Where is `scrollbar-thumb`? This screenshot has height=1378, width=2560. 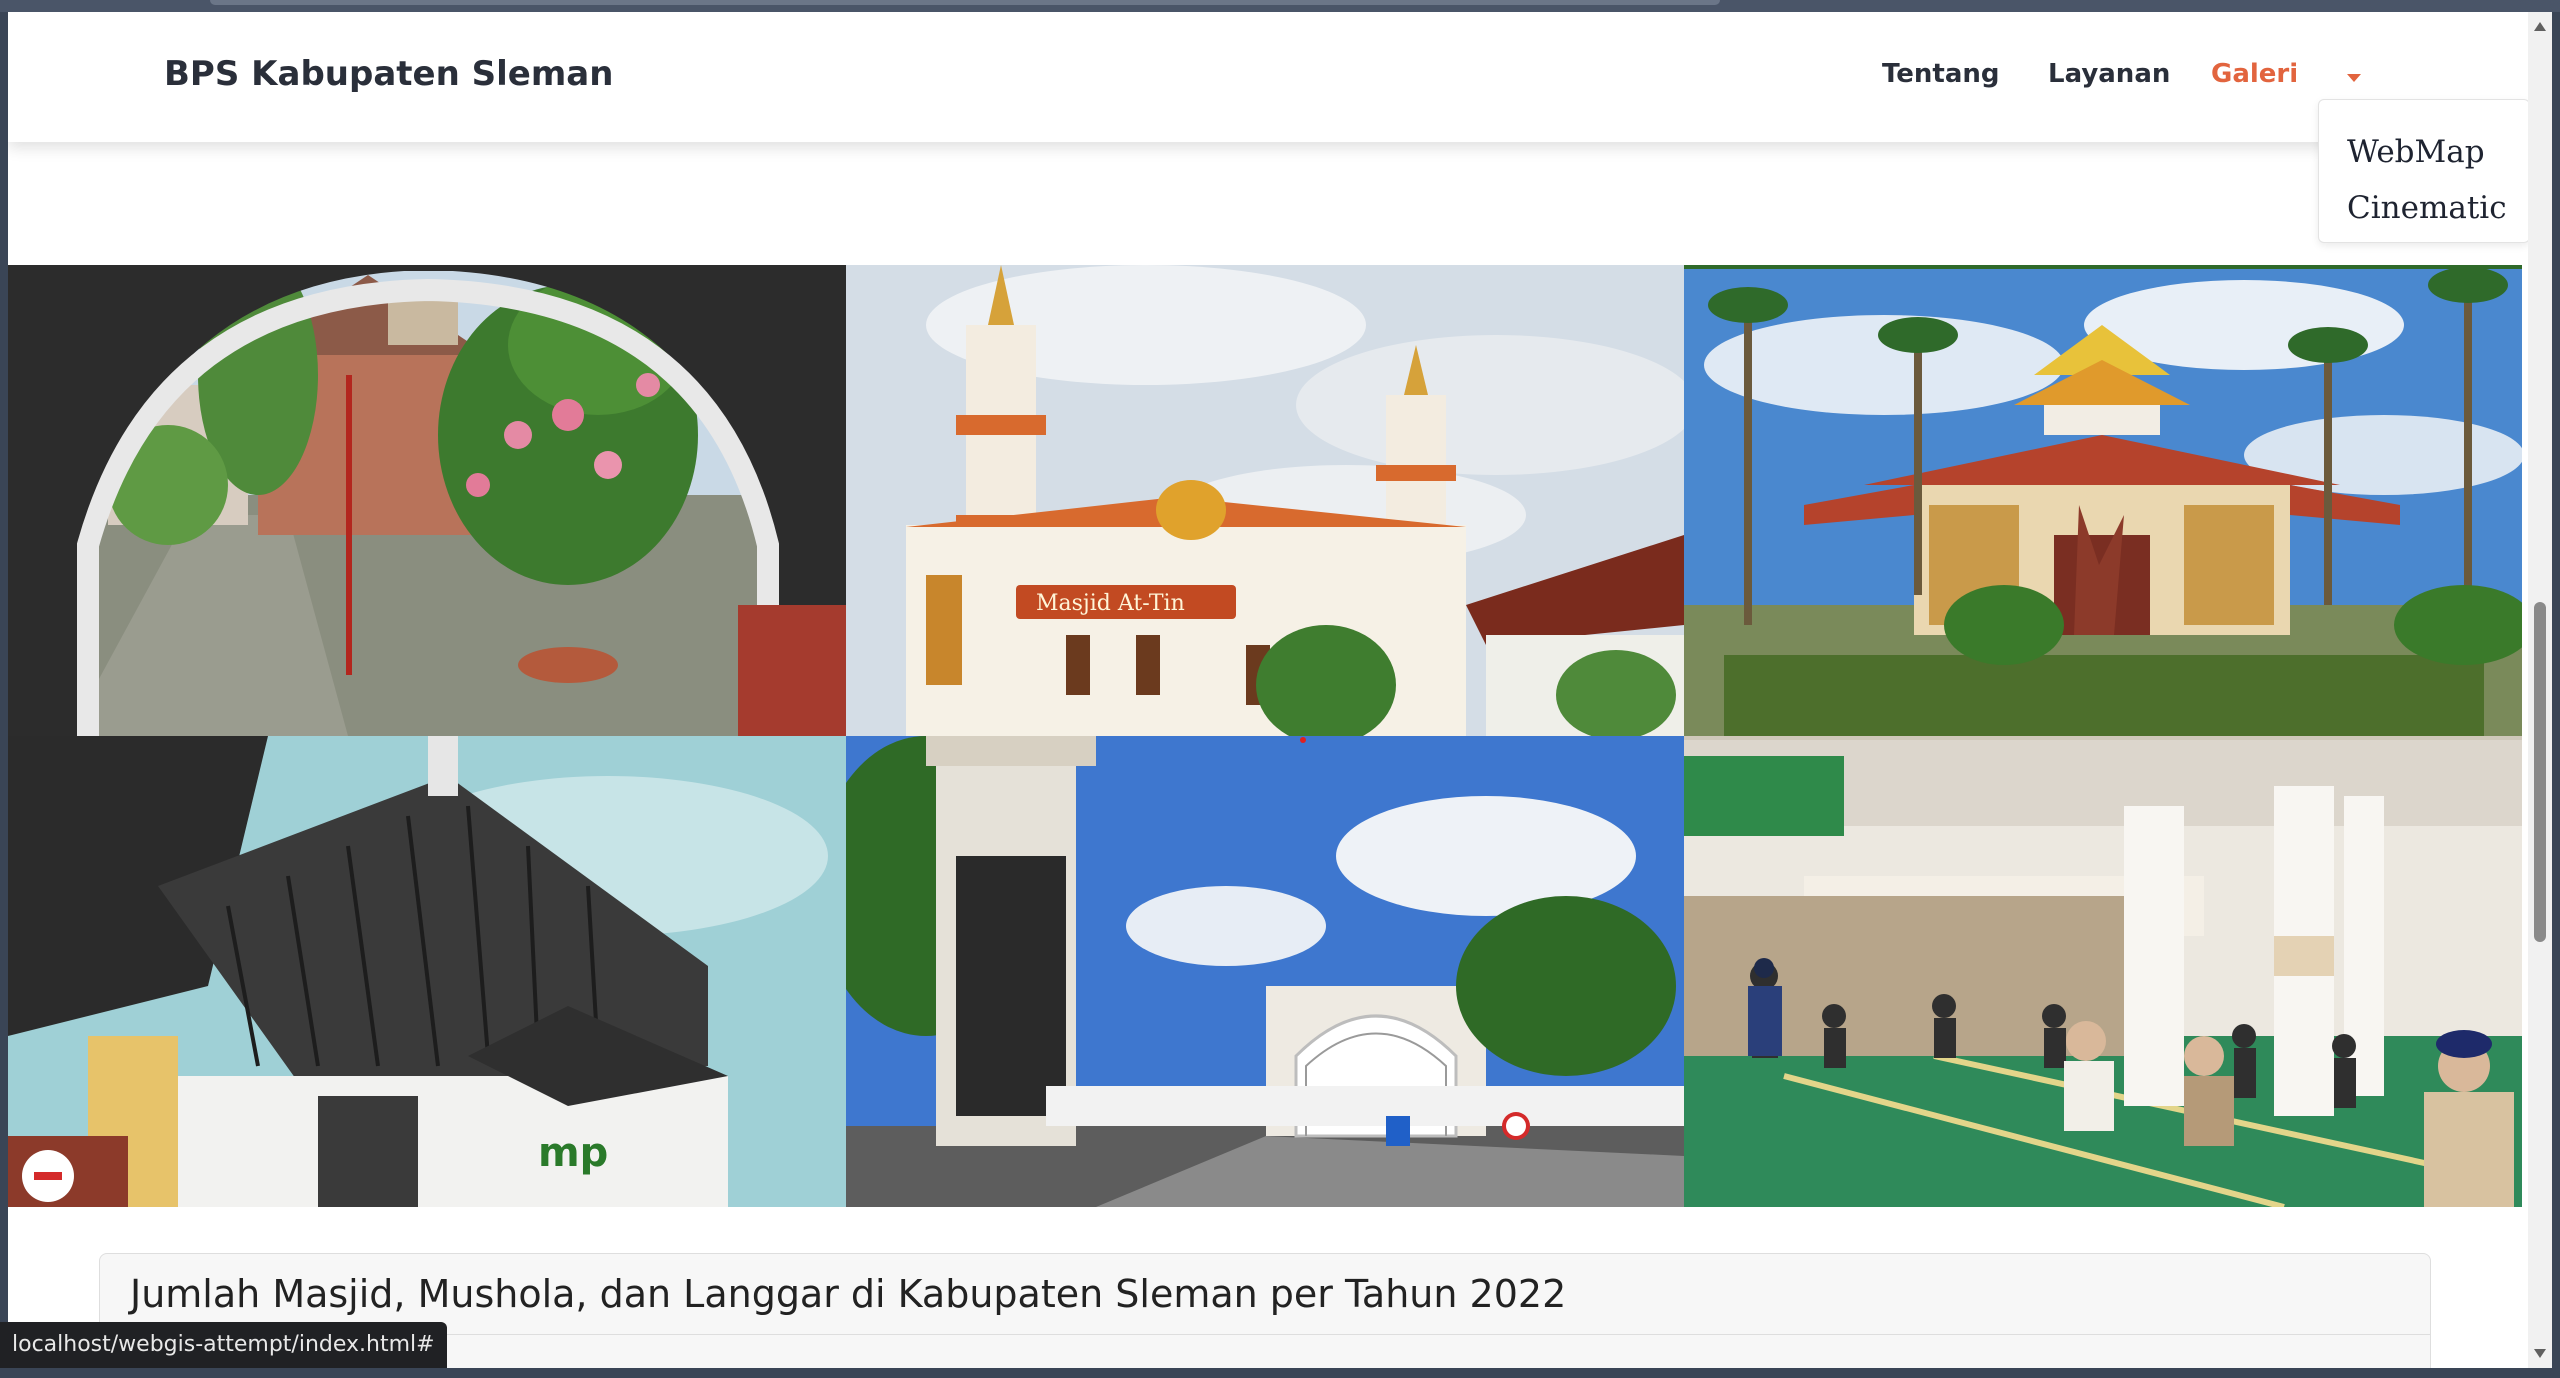
scrollbar-thumb is located at coordinates (2540, 772).